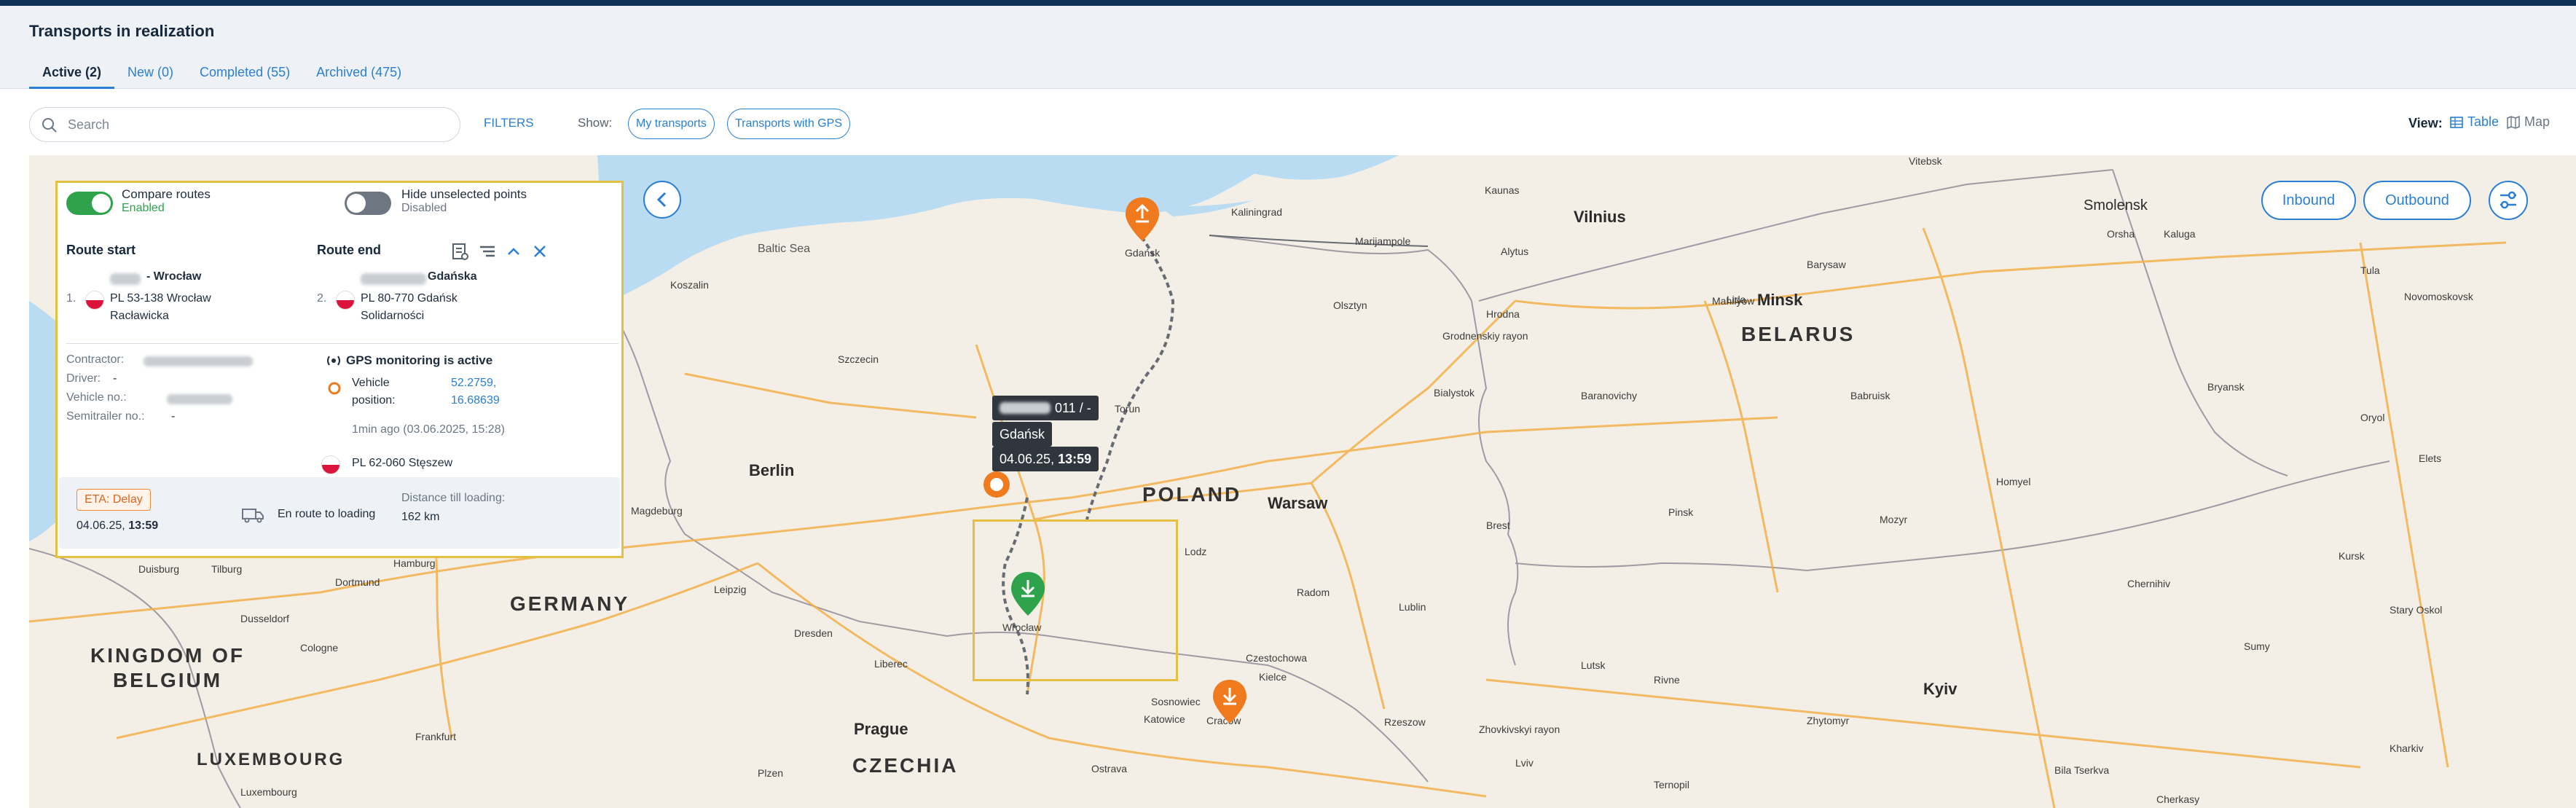 The height and width of the screenshot is (808, 2576). Describe the element at coordinates (1383, 241) in the screenshot. I see `city-label: Marijampole` at that location.